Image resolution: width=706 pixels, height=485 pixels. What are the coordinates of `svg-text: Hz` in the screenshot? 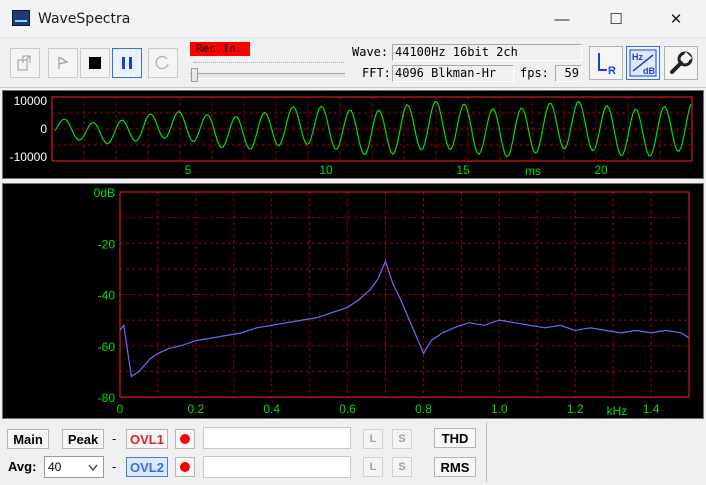 It's located at (637, 57).